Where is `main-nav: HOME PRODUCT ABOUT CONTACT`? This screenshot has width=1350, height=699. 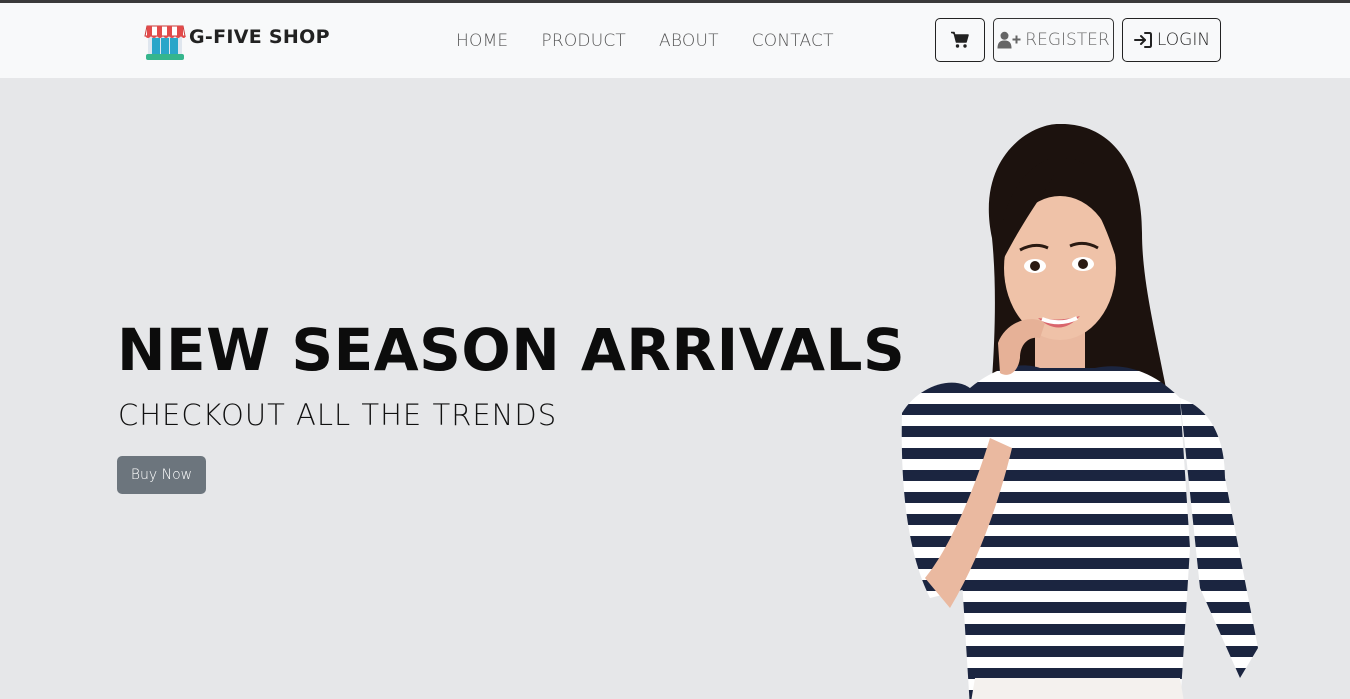
main-nav: HOME PRODUCT ABOUT CONTACT is located at coordinates (661, 41).